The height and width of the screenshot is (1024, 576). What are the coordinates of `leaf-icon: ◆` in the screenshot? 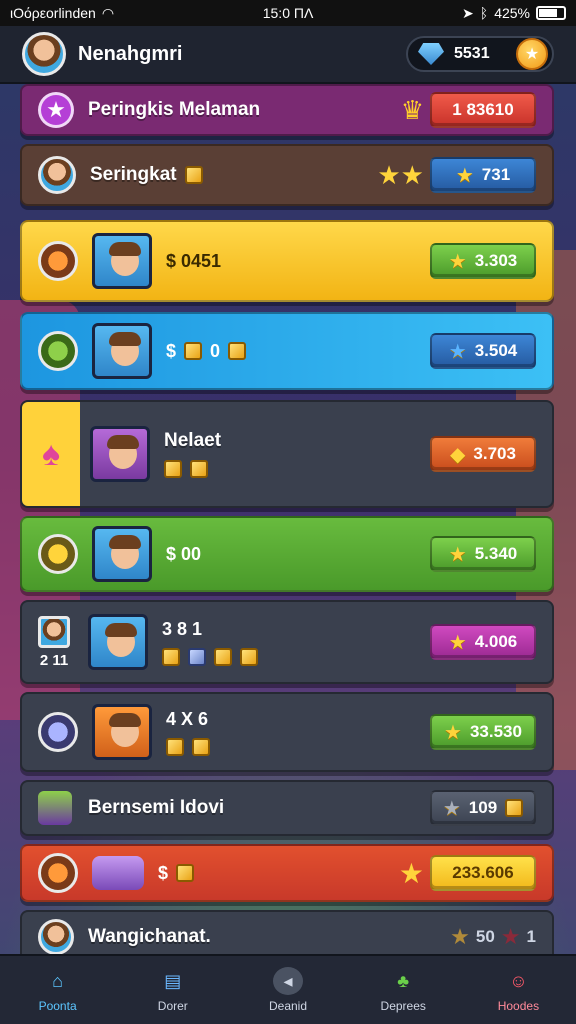 It's located at (458, 454).